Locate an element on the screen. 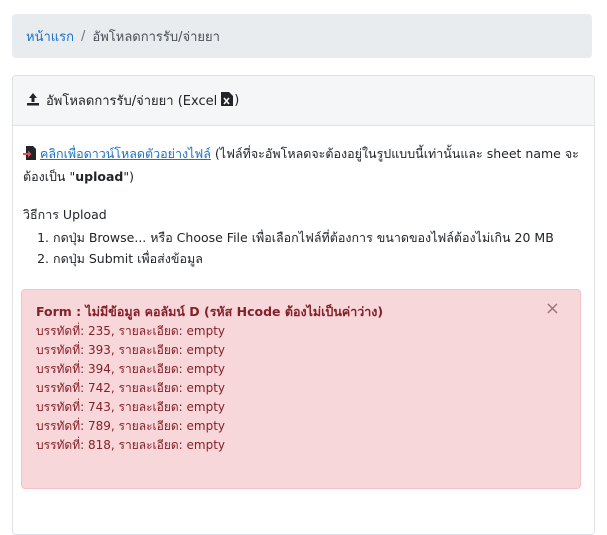 The width and height of the screenshot is (607, 535). alert-row: บรรทัดที่: 743, รายละเอียด: empty is located at coordinates (131, 406).